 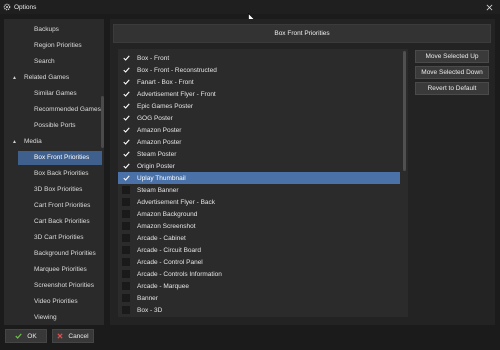 I want to click on sidebar-item: Region Priorities, so click(x=60, y=46).